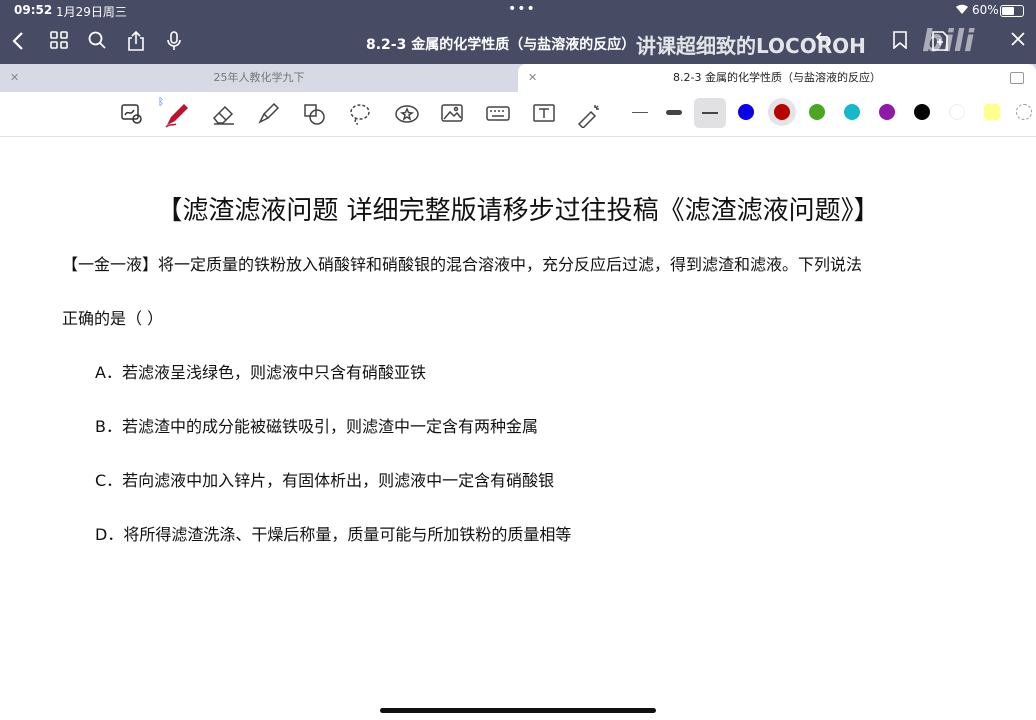 This screenshot has width=1036, height=720. What do you see at coordinates (18, 44) in the screenshot?
I see `back-icon` at bounding box center [18, 44].